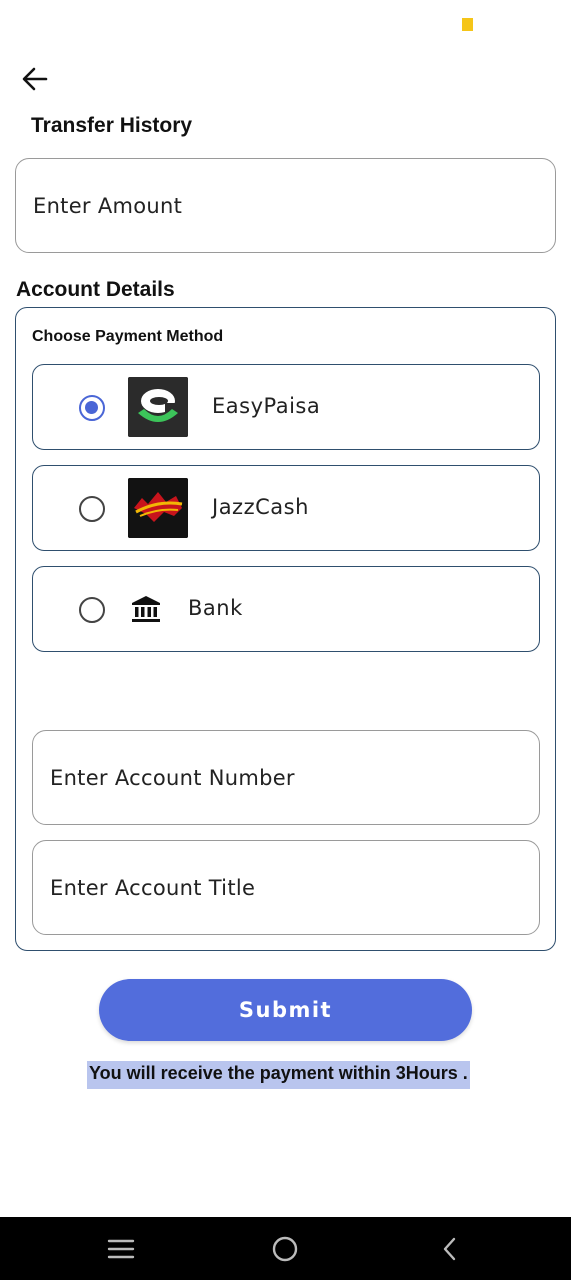 The width and height of the screenshot is (571, 1280). I want to click on submit-button: Submit, so click(285, 1010).